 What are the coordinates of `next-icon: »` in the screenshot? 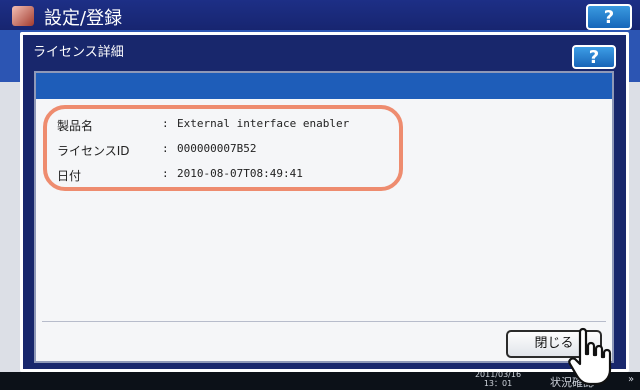 It's located at (631, 379).